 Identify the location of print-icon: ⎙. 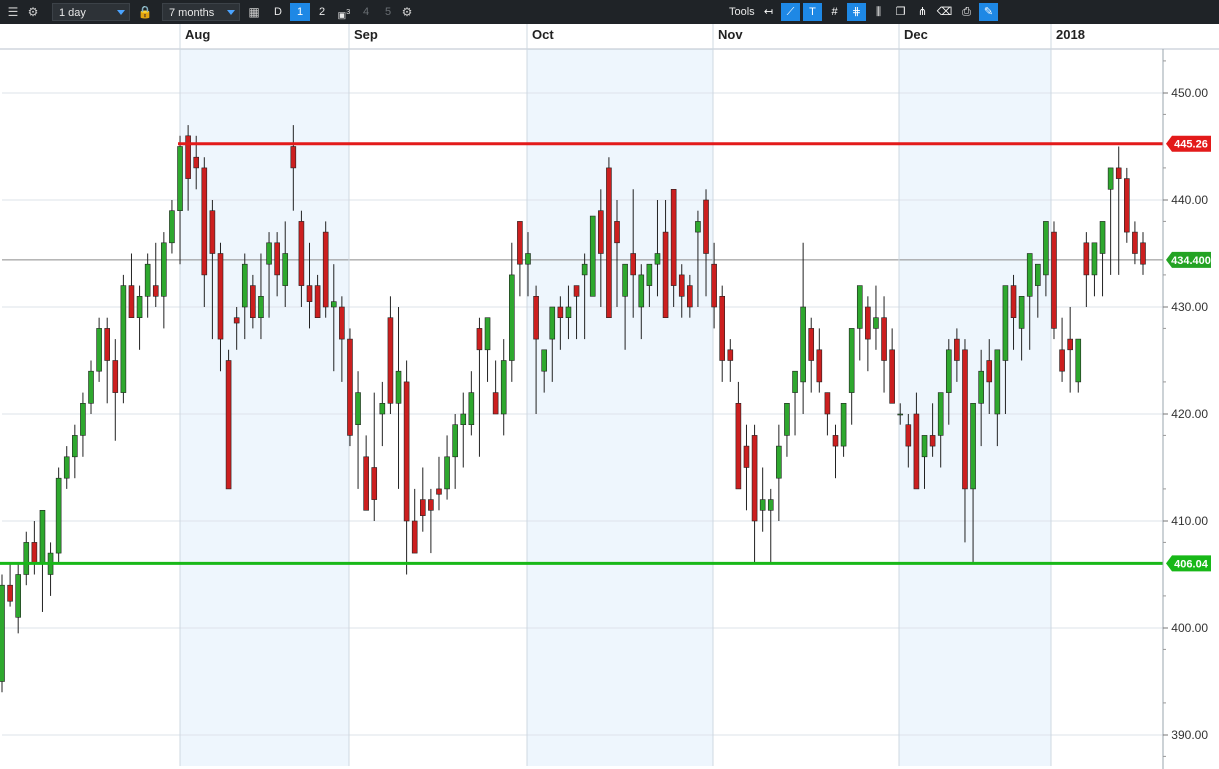
(966, 12).